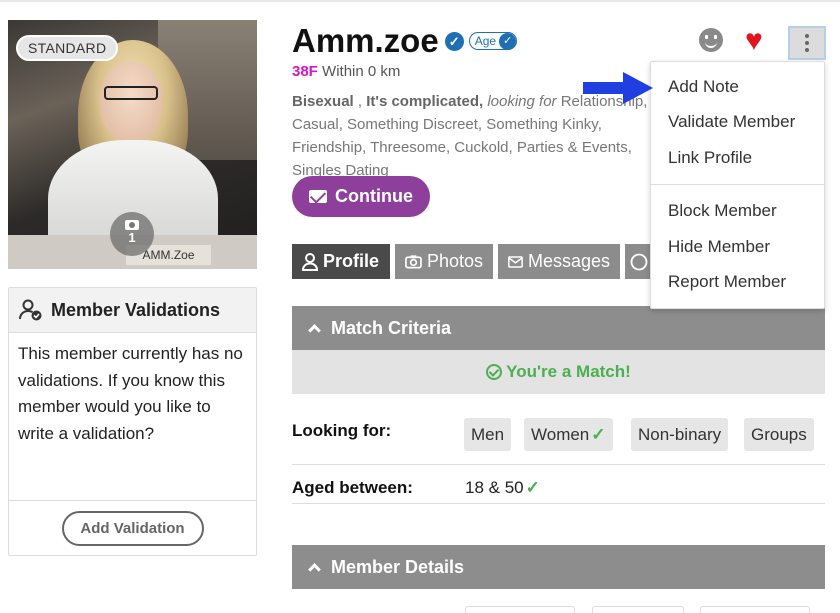  I want to click on tab-photos-label: Photos, so click(454, 261).